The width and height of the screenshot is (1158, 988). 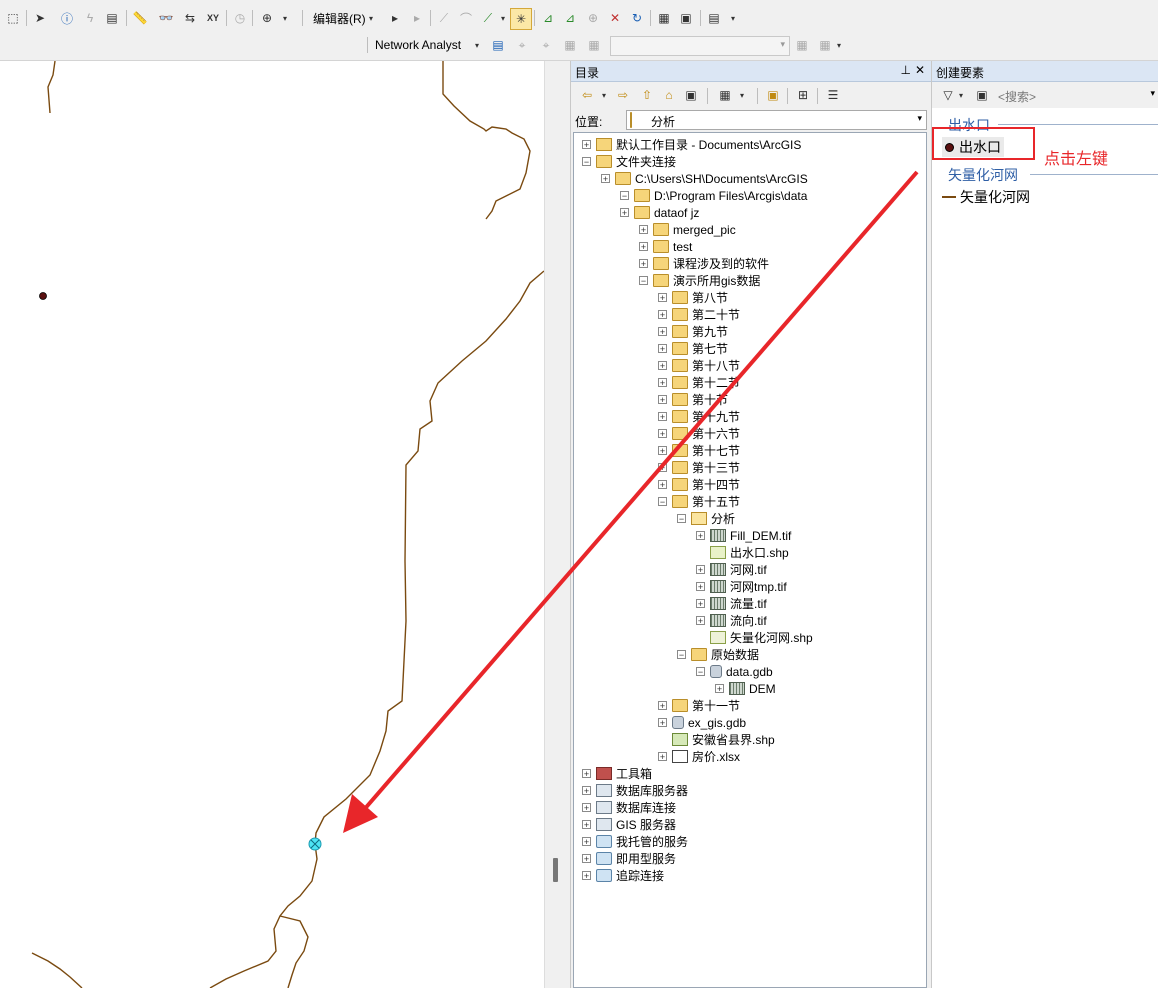 What do you see at coordinates (546, 45) in the screenshot?
I see `select-move-location-icon: ⌖` at bounding box center [546, 45].